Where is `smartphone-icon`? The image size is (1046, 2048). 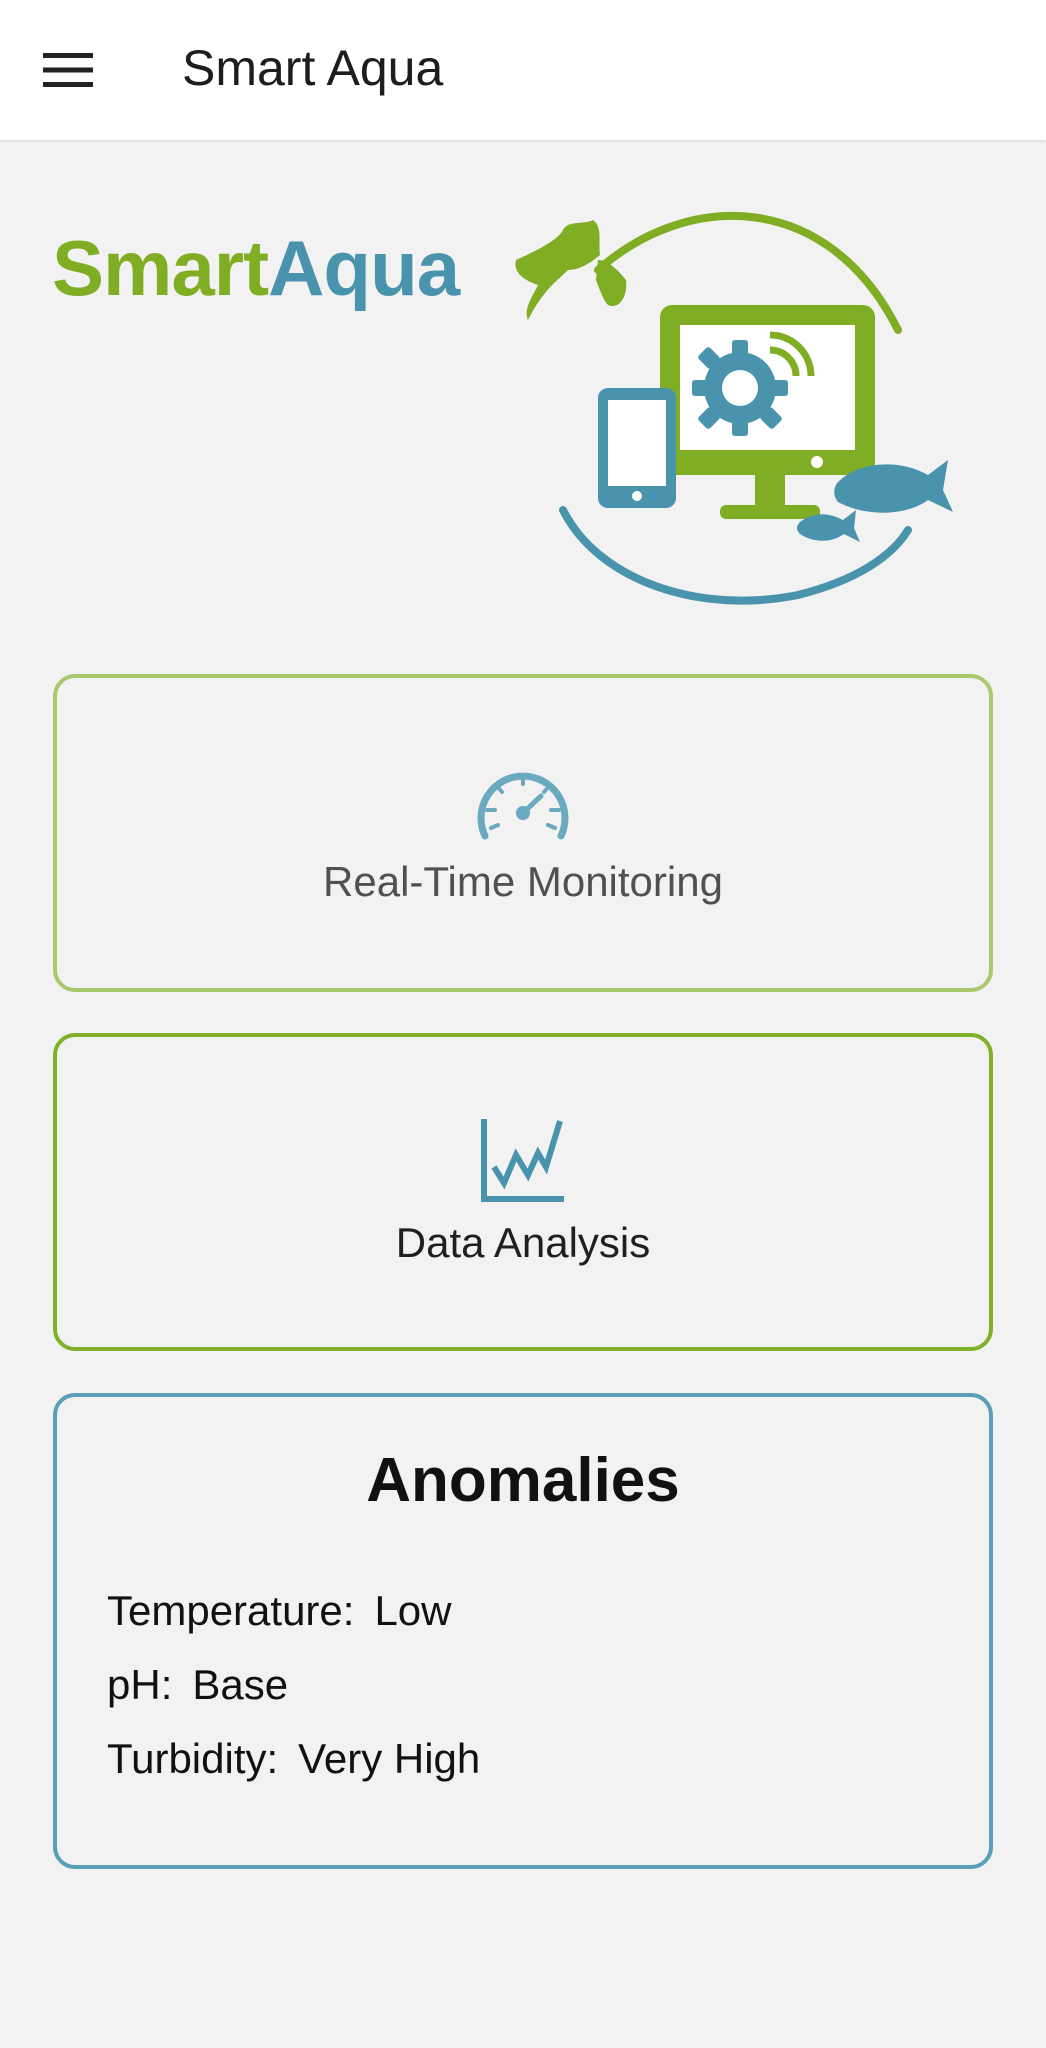 smartphone-icon is located at coordinates (637, 448).